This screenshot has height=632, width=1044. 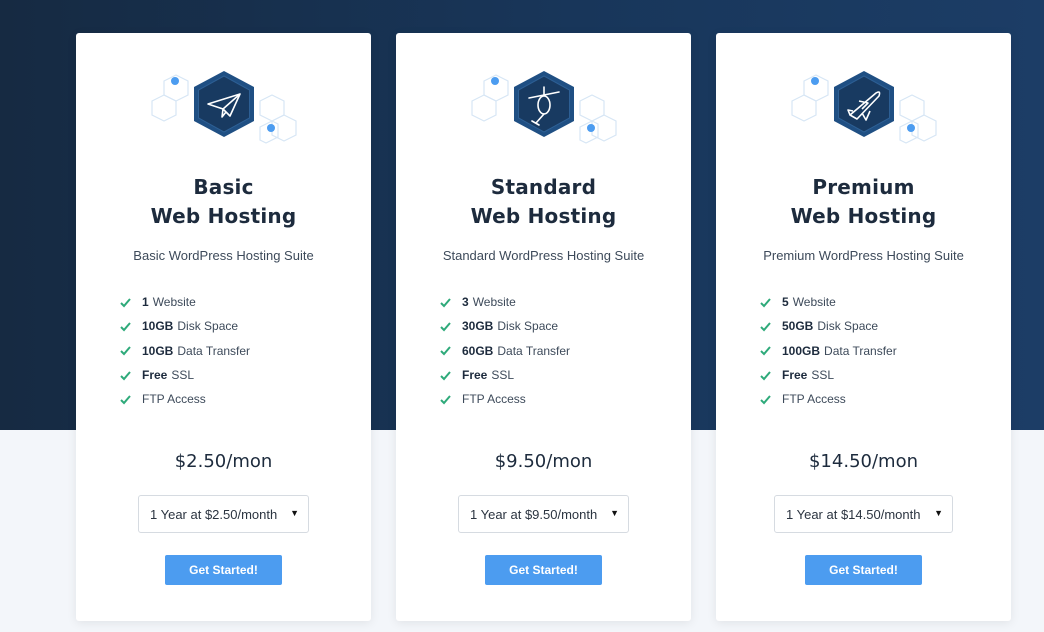 I want to click on airplane-icon, so click(x=864, y=105).